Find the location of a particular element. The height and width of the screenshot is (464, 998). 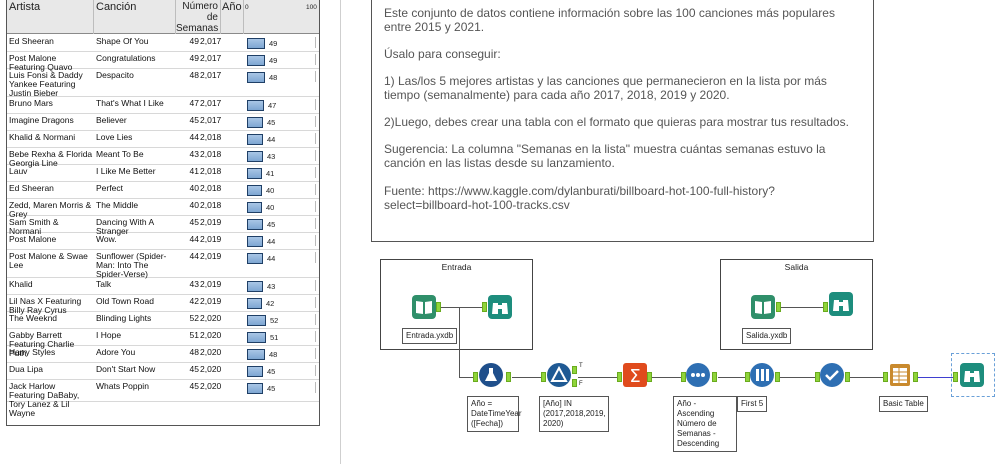

cell-song: Love Lies is located at coordinates (114, 137).